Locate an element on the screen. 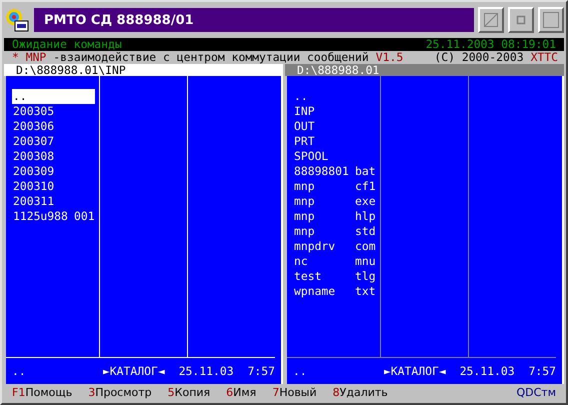 This screenshot has height=405, width=568. file-item: 200309 is located at coordinates (53, 171).